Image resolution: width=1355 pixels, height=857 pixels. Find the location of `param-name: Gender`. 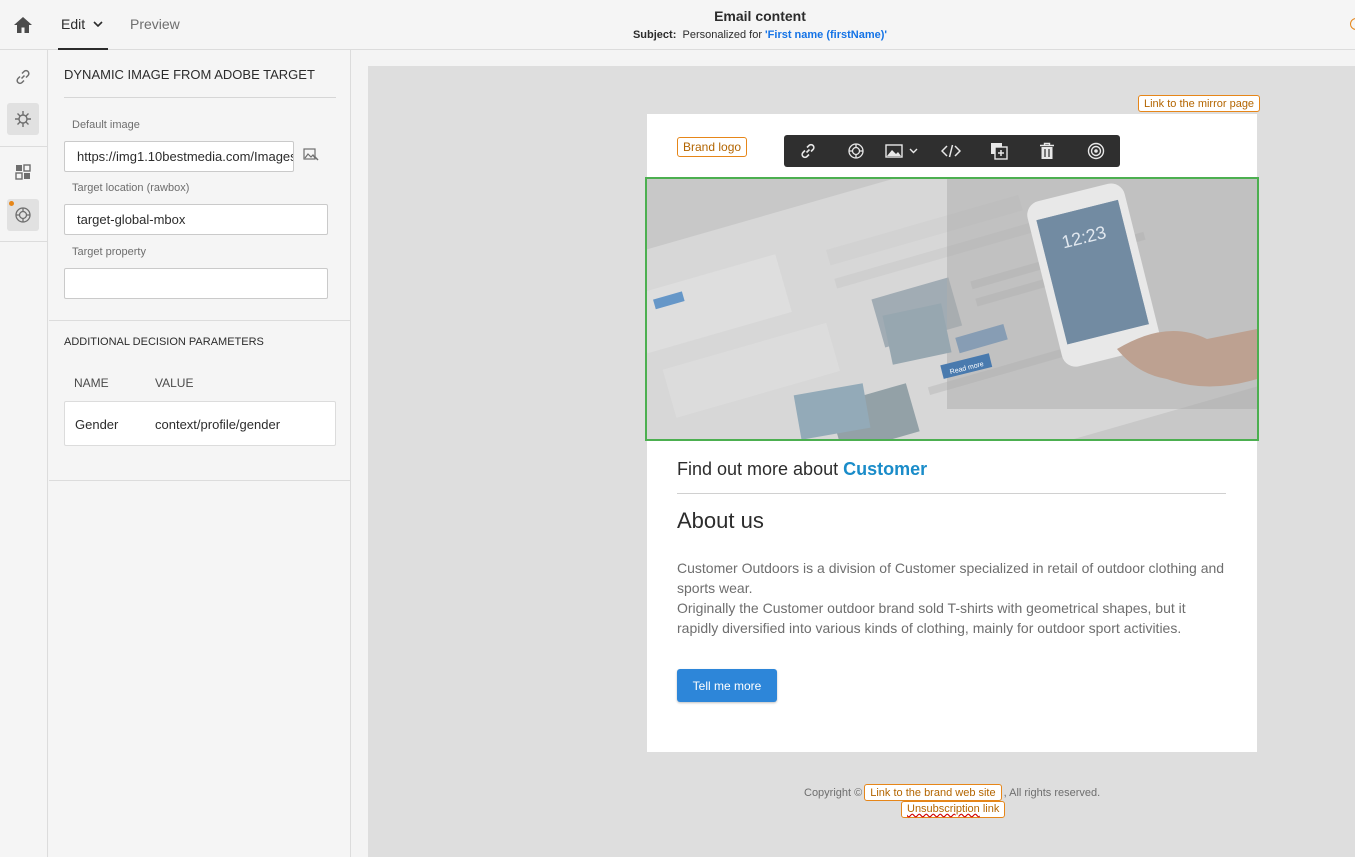

param-name: Gender is located at coordinates (97, 424).